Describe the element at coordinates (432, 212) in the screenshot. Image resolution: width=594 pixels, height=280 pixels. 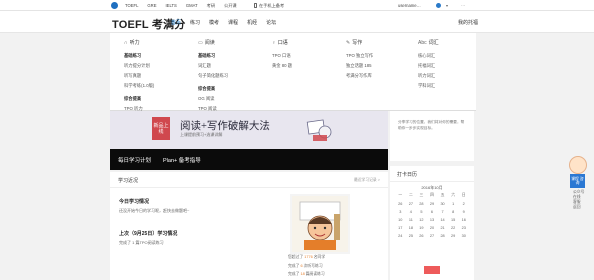
I see `calendar-day: 6` at that location.